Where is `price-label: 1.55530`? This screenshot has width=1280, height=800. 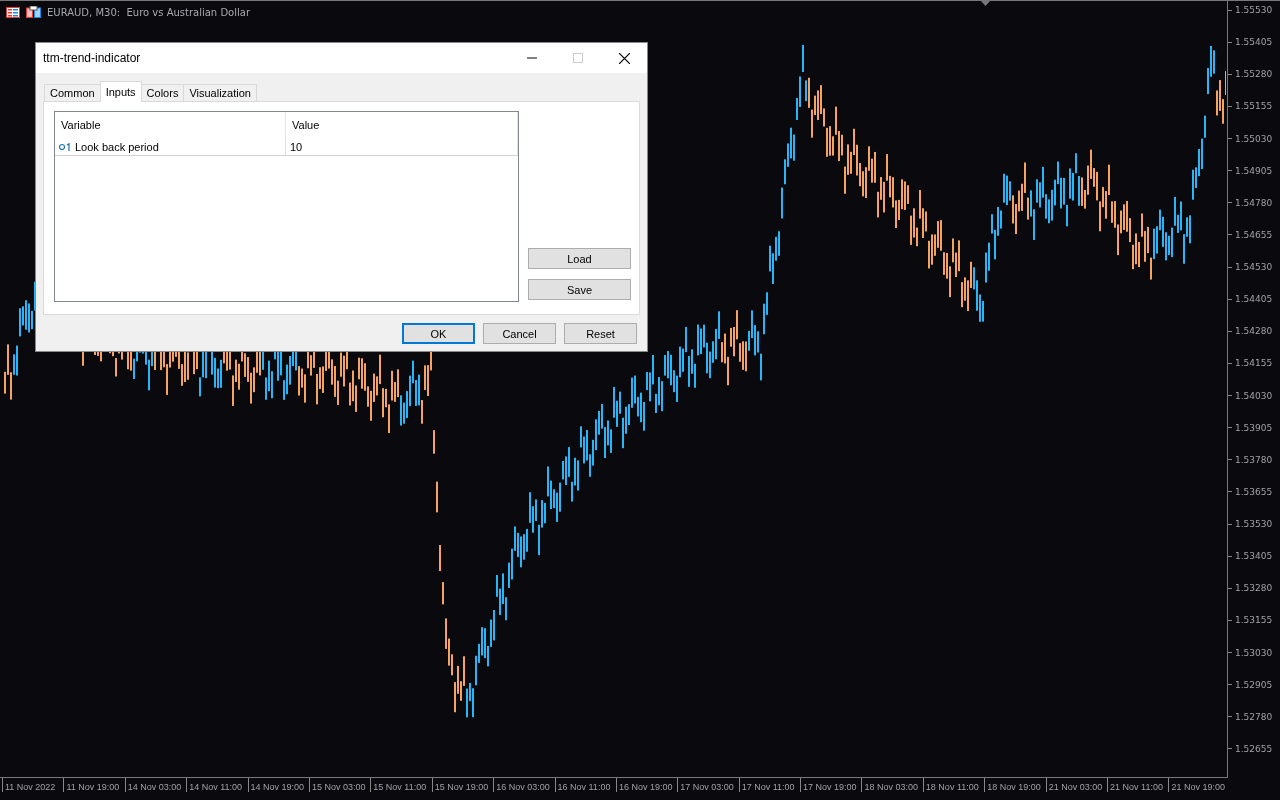 price-label: 1.55530 is located at coordinates (1254, 10).